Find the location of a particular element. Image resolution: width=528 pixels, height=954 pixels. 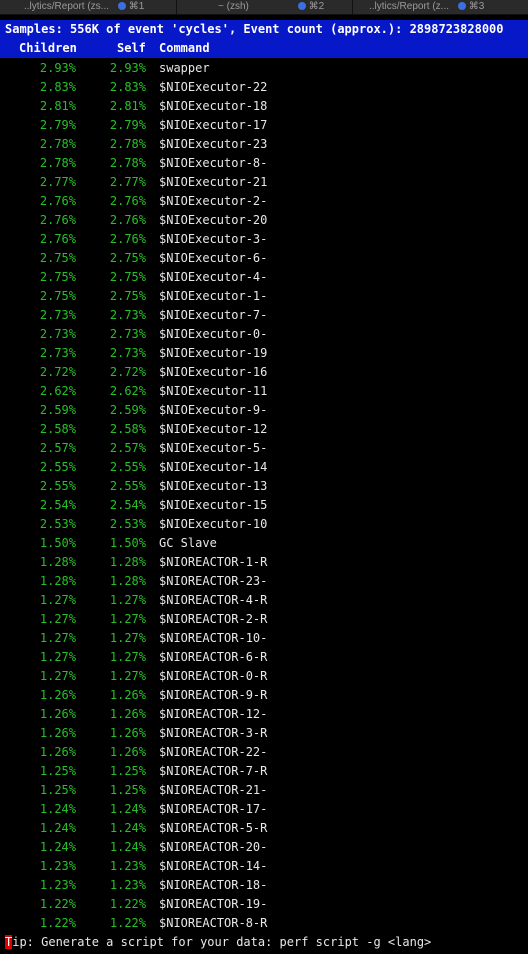

table-row: 1.27% 1.27% $NIOREACTOR-2-R is located at coordinates (264, 618).